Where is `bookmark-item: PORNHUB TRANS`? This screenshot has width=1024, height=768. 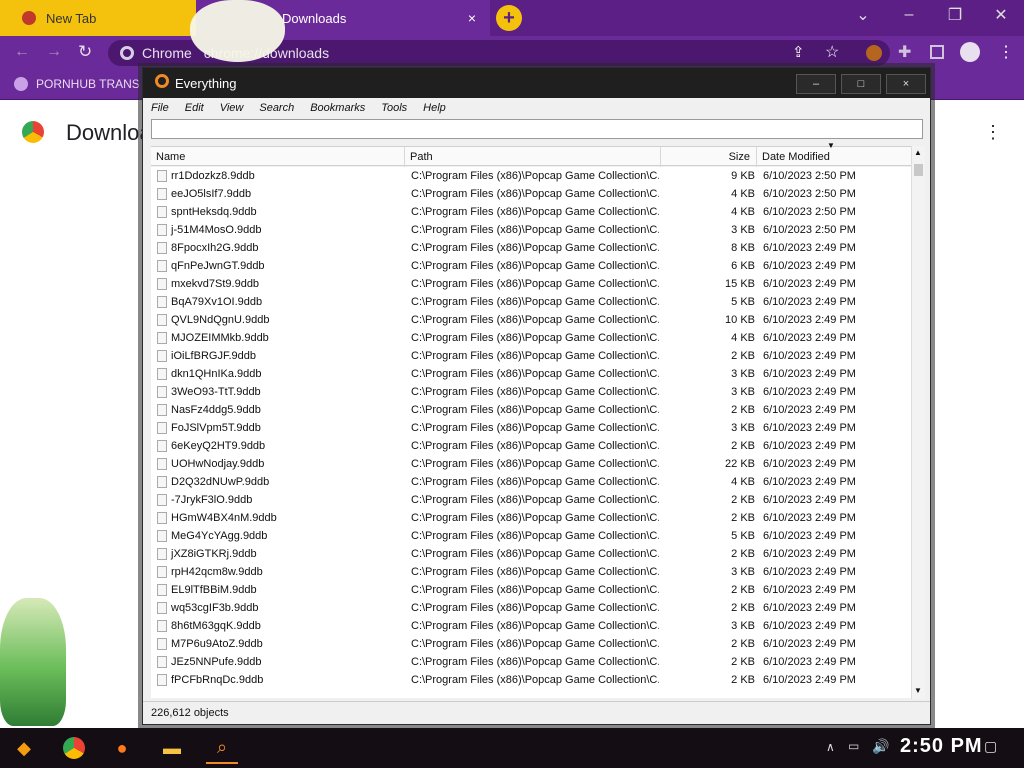
bookmark-item: PORNHUB TRANS is located at coordinates (77, 84).